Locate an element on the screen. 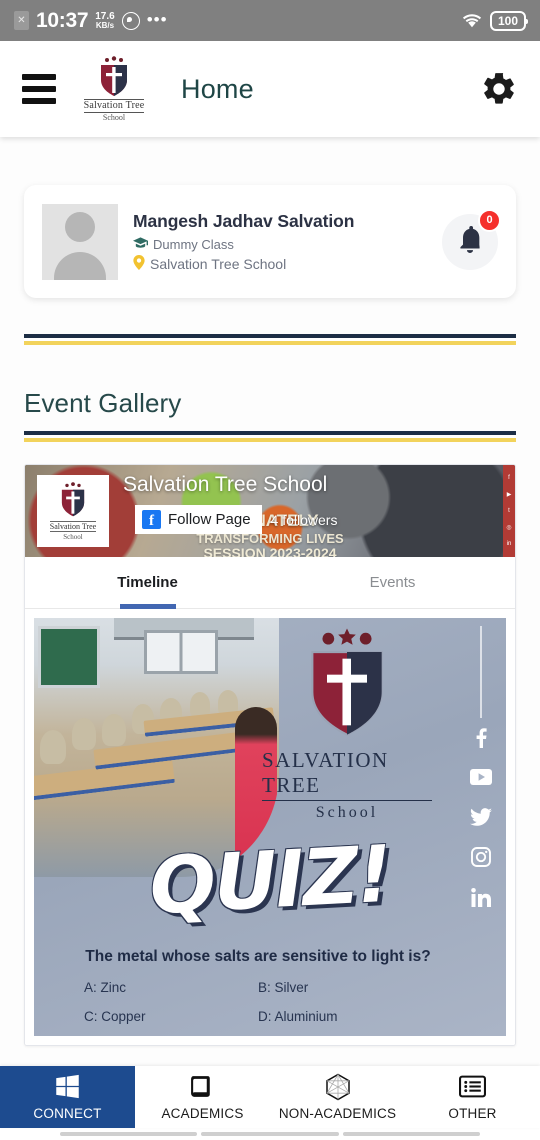 This screenshot has height=1140, width=540. bottom-nav-label-connect: CONNECT is located at coordinates (67, 1113).